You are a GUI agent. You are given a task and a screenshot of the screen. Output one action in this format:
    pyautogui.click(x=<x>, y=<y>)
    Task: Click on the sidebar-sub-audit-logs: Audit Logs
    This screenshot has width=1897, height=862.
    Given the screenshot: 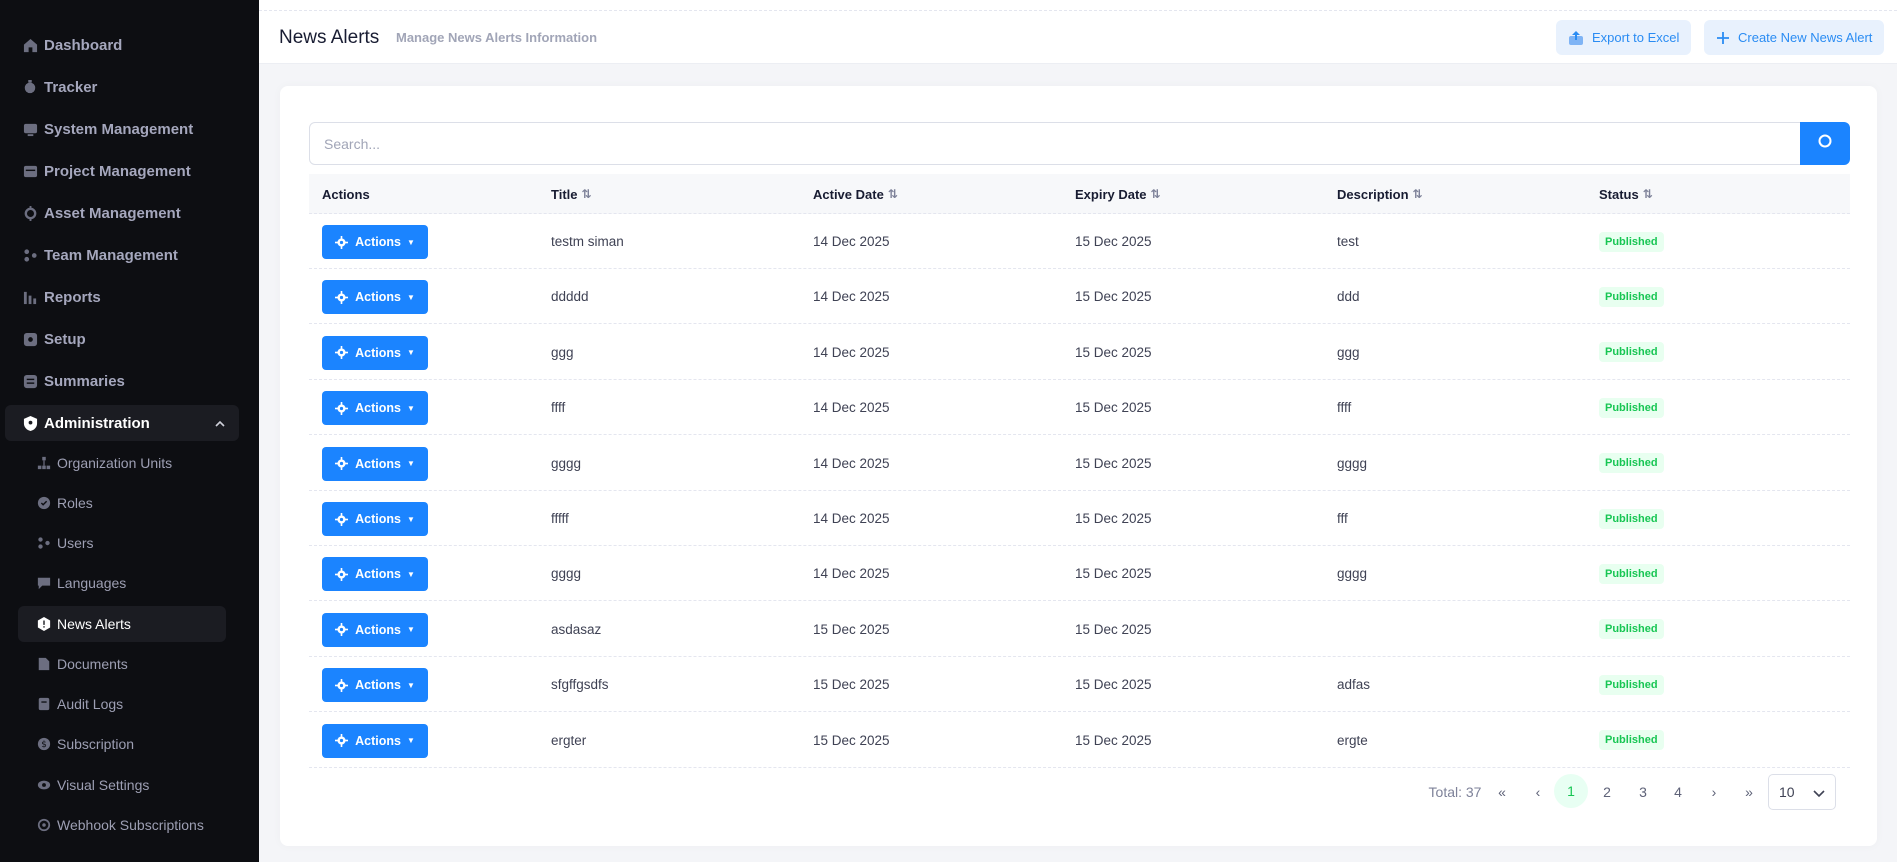 What is the action you would take?
    pyautogui.click(x=122, y=704)
    